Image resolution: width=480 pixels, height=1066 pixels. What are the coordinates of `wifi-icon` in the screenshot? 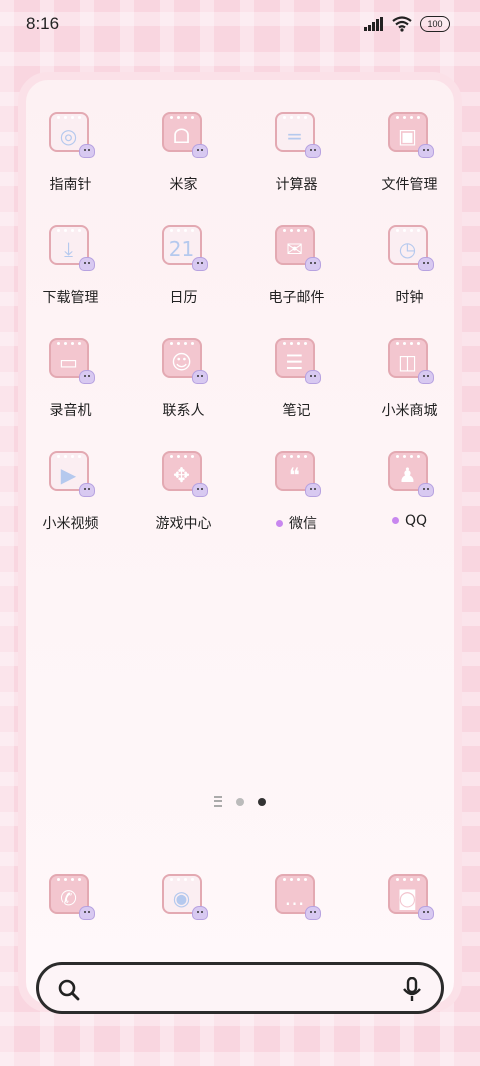 It's located at (402, 24).